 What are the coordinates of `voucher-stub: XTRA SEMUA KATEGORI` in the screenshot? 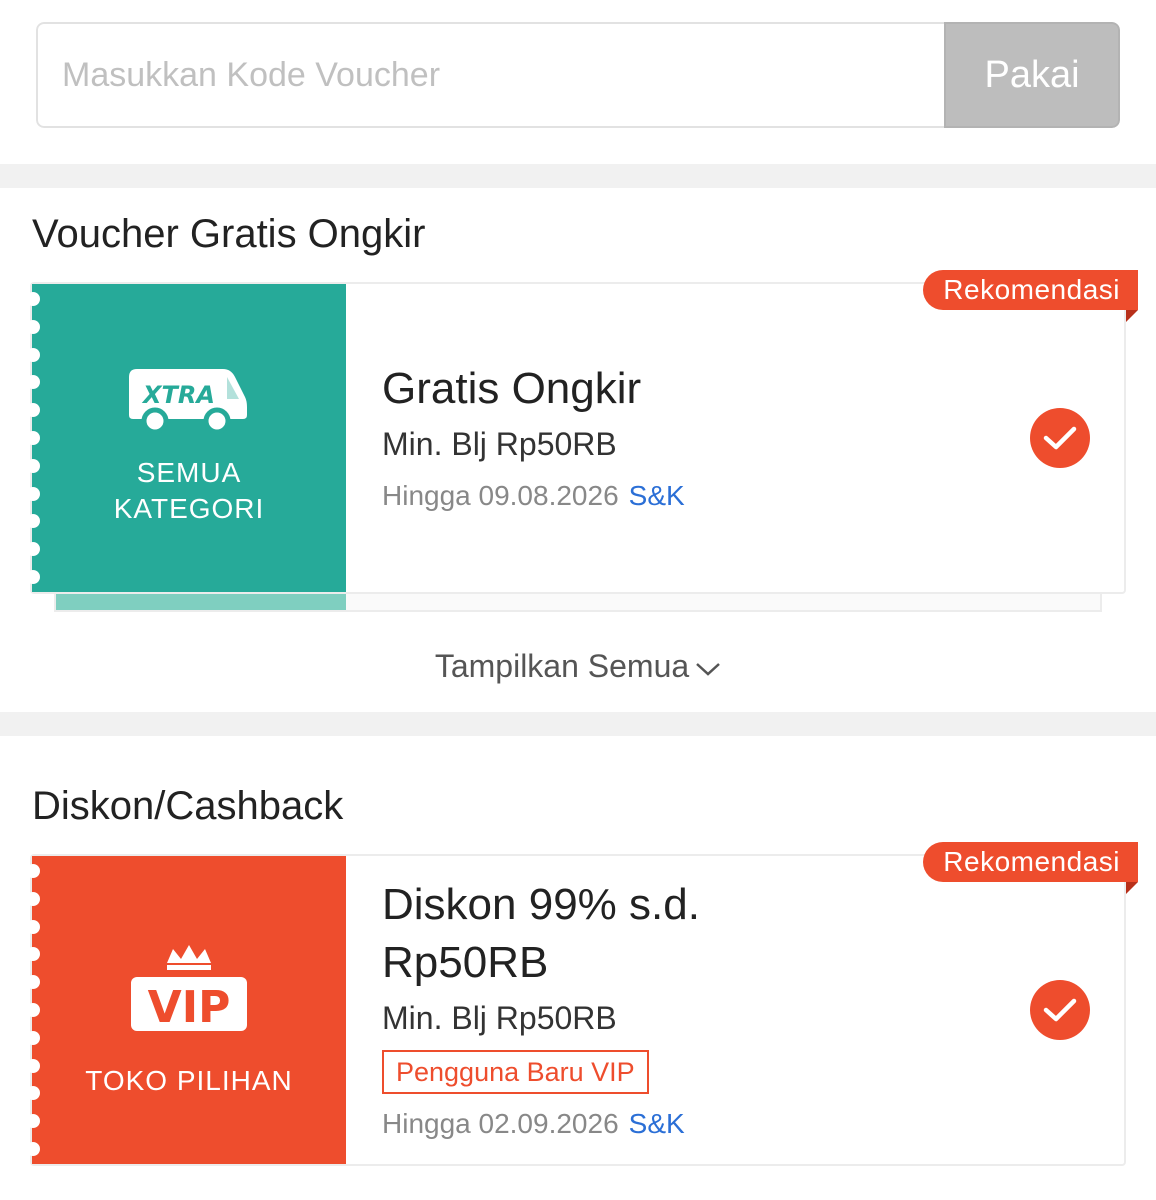 It's located at (186, 438).